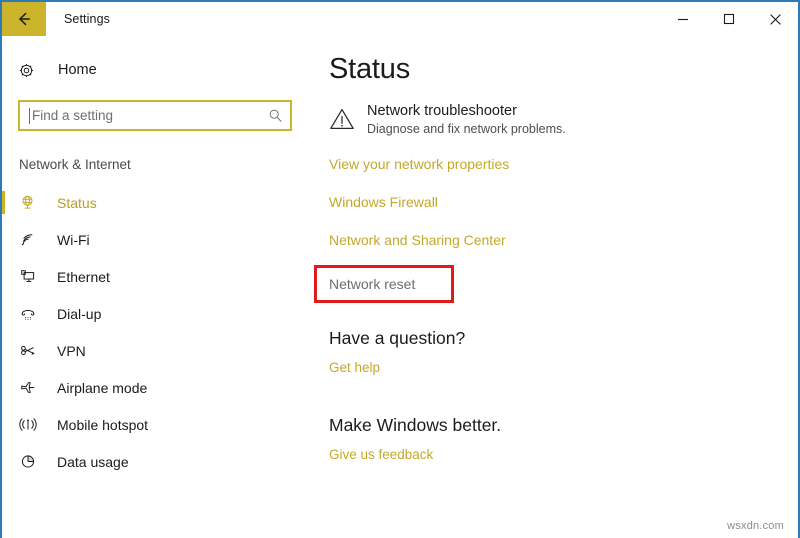  I want to click on network-troubleshooter-title: Network troubleshooter, so click(442, 111).